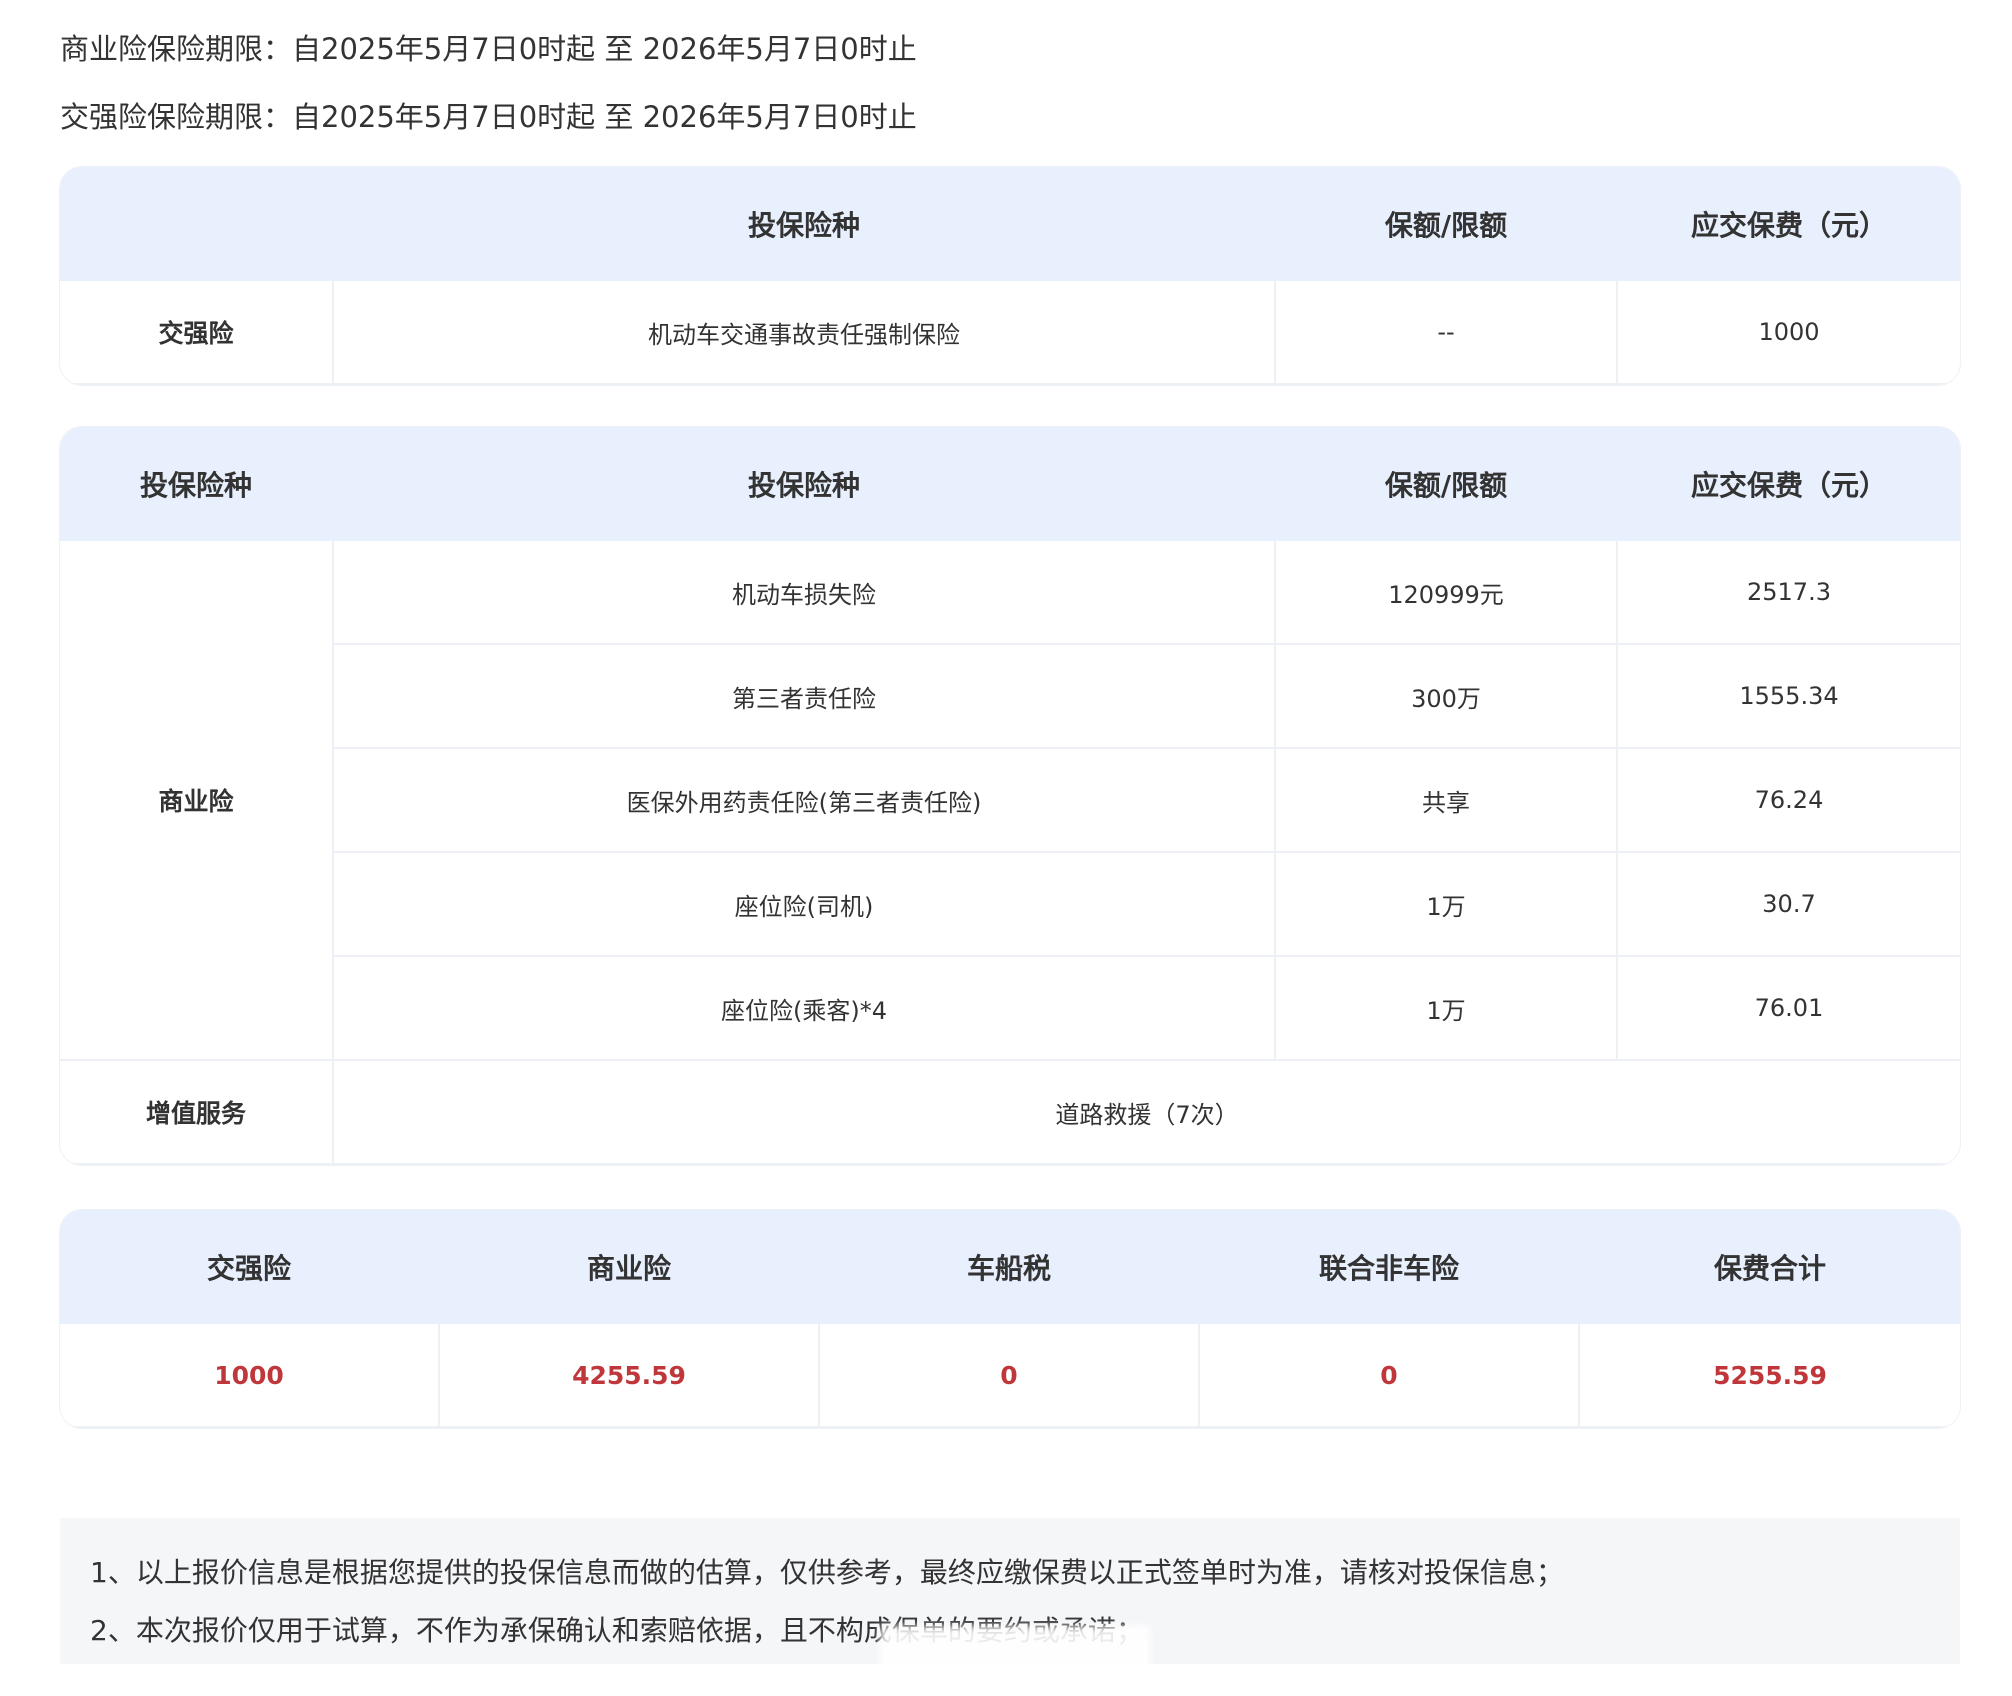 This screenshot has width=2012, height=1696. I want to click on header-cell-blank, so click(197, 224).